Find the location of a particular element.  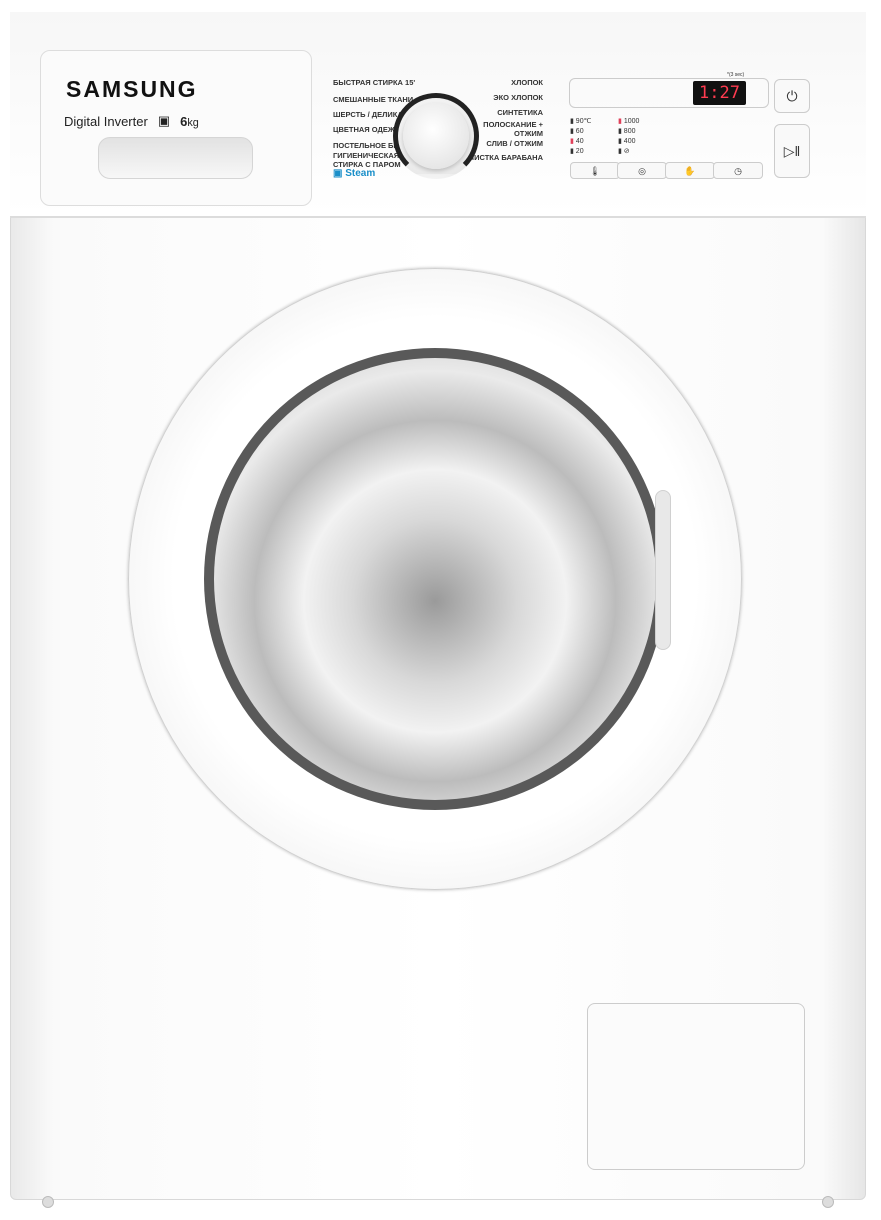

filter-cover is located at coordinates (696, 1086).